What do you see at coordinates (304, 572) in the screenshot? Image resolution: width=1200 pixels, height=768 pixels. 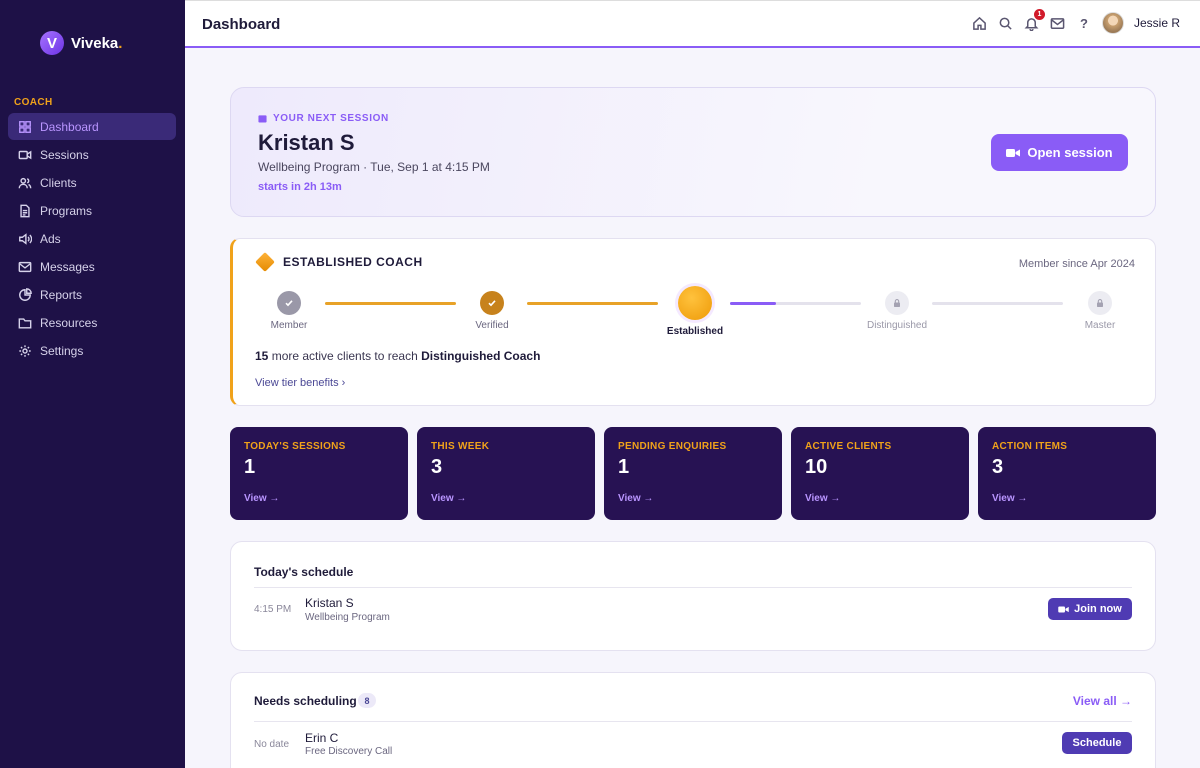 I see `card-title: Today's schedule` at bounding box center [304, 572].